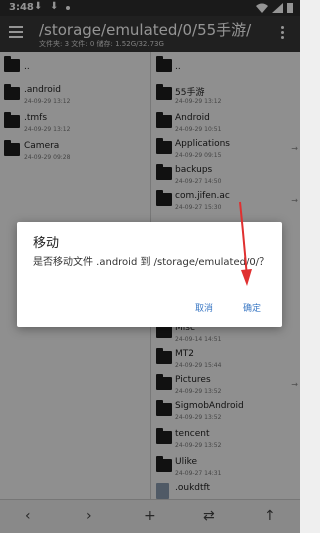 The image size is (320, 533). I want to click on confirm-button: 确定, so click(252, 307).